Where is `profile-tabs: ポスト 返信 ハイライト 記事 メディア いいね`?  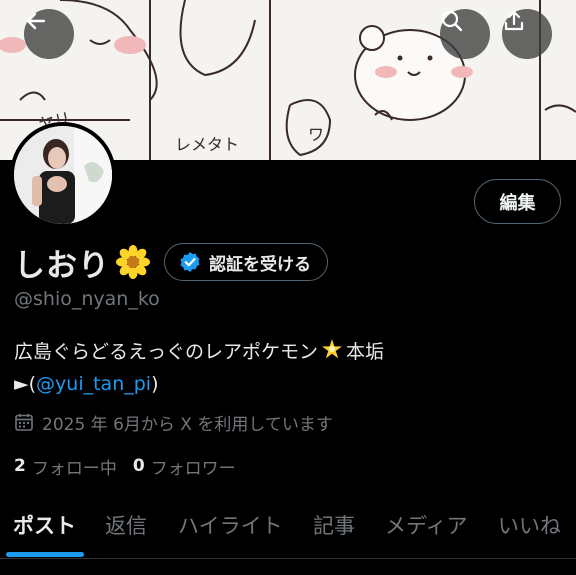
profile-tabs: ポスト 返信 ハイライト 記事 メディア いいね is located at coordinates (288, 529).